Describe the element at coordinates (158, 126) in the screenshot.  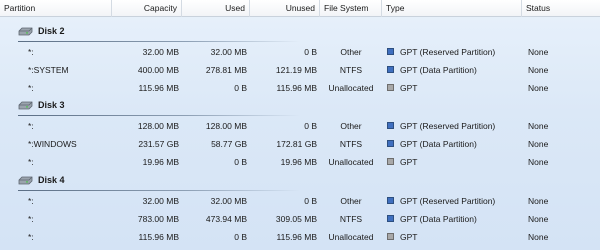
I see `capacity-cell: 128.00 MB` at that location.